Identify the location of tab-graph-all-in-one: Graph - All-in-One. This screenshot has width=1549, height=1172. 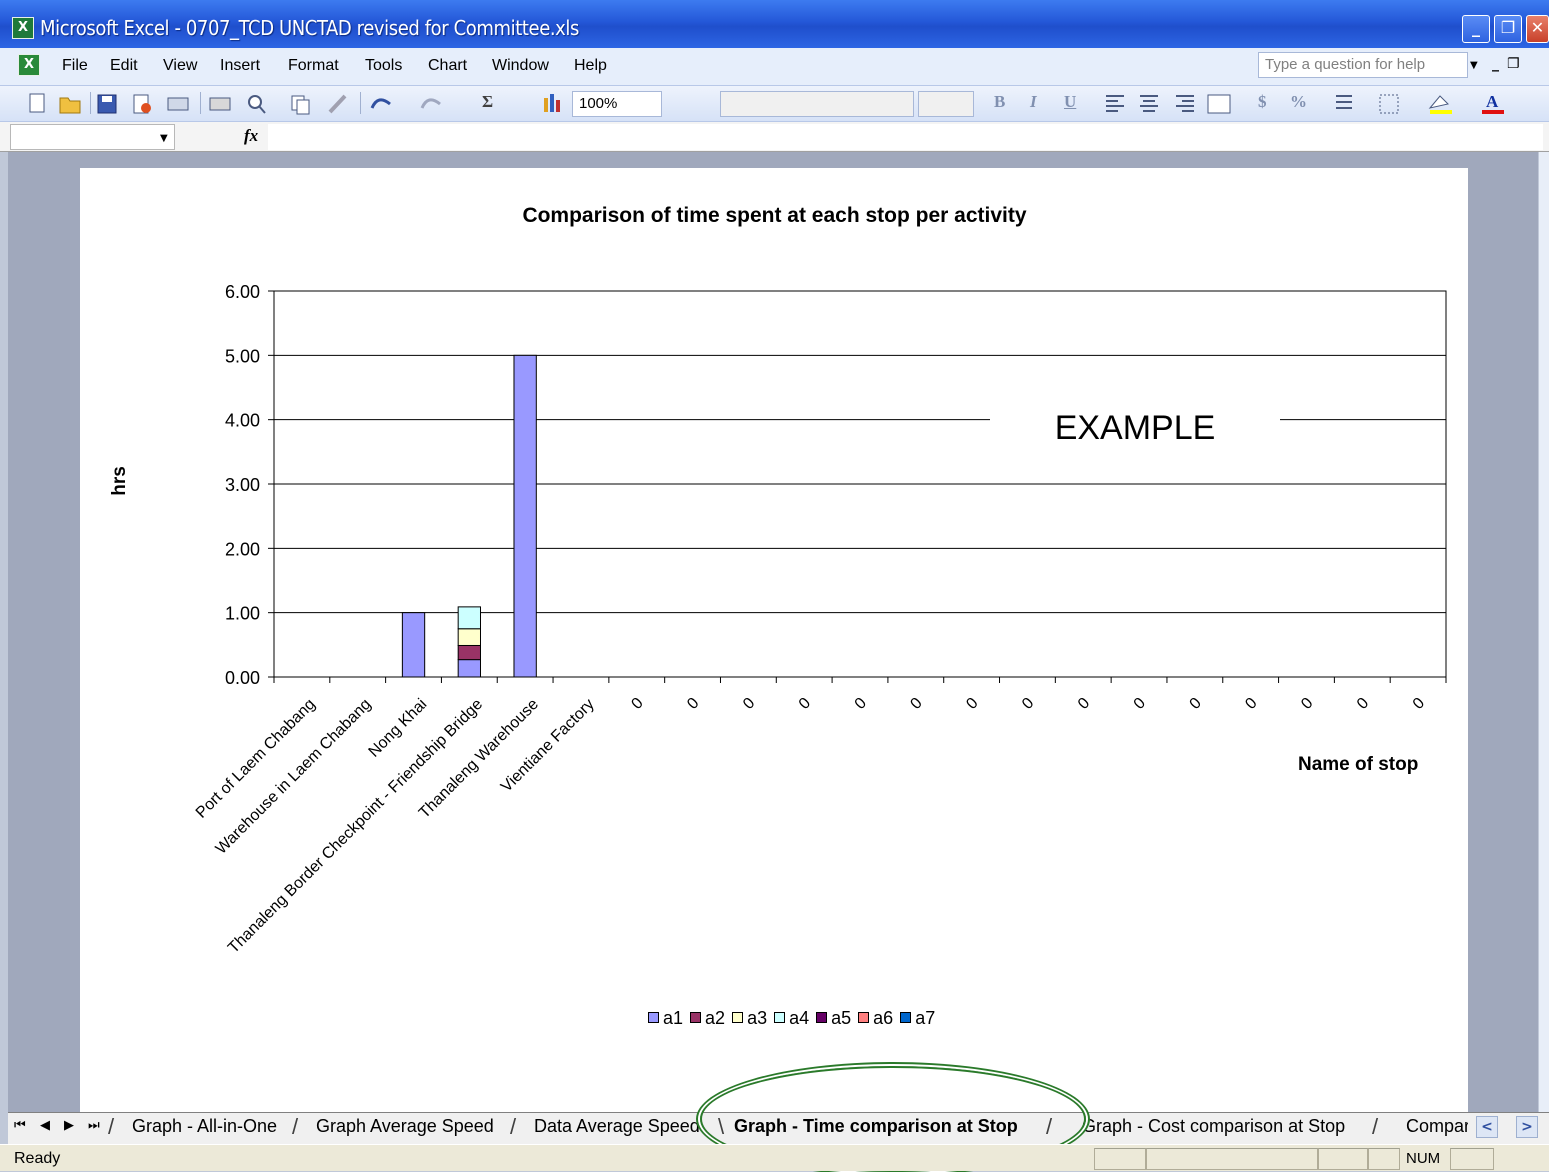
(204, 1126).